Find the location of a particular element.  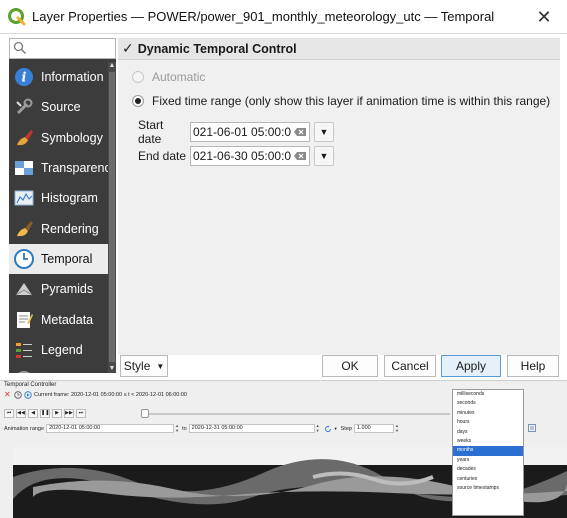

sidebar-item-rendering: Rendering is located at coordinates (59, 228).